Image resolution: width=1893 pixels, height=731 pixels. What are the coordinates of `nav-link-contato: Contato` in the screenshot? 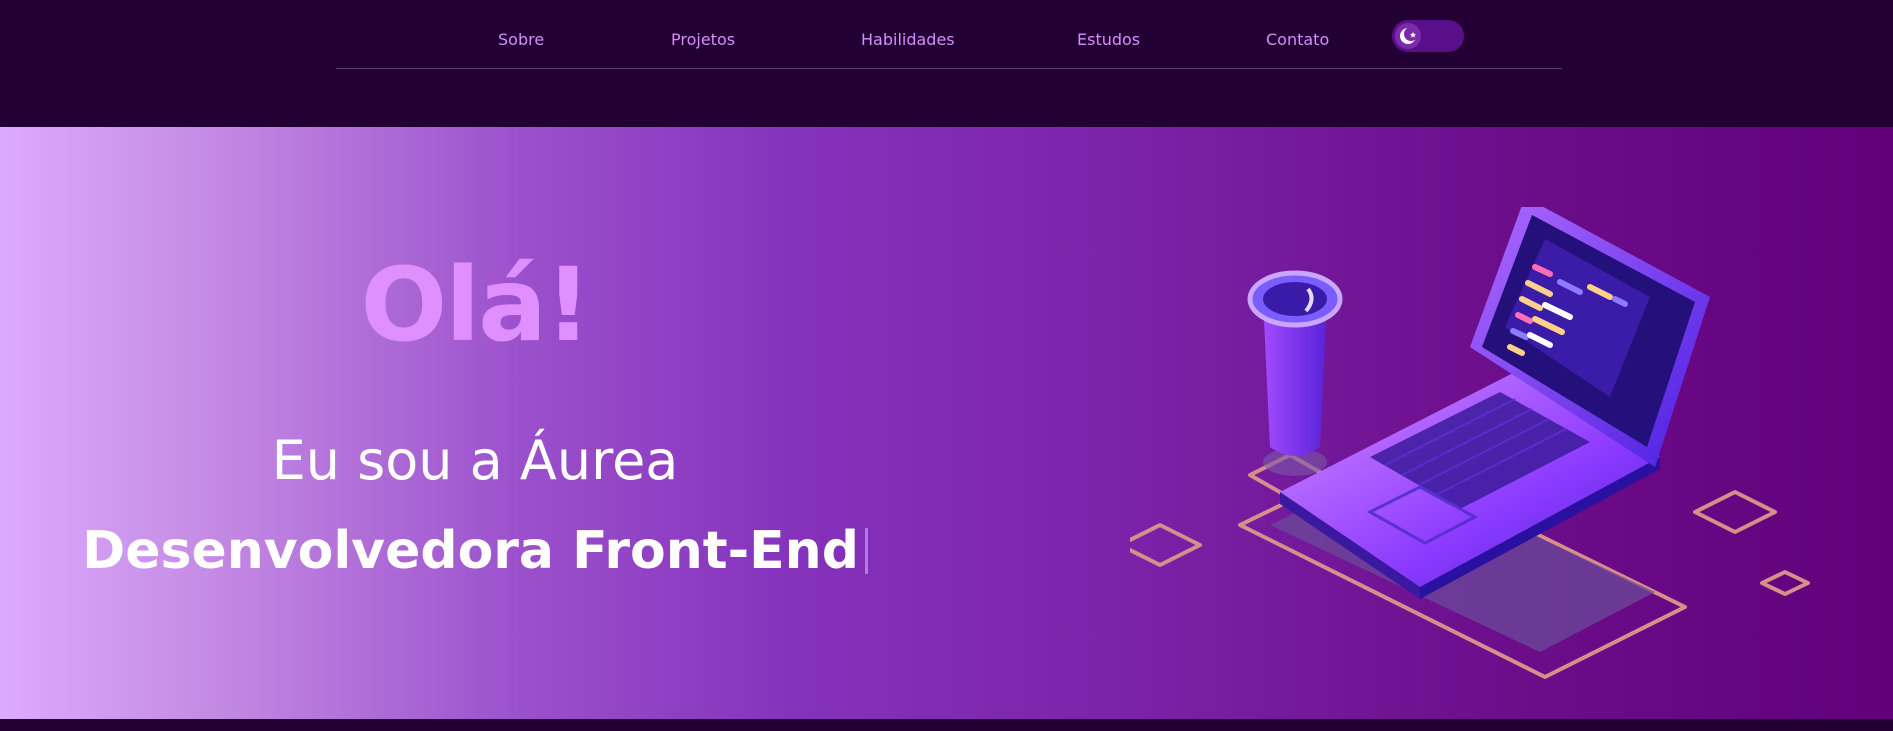 It's located at (1297, 39).